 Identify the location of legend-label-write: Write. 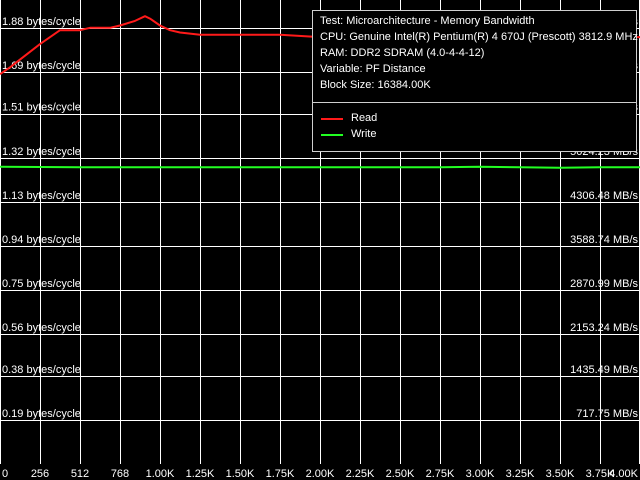
(364, 134).